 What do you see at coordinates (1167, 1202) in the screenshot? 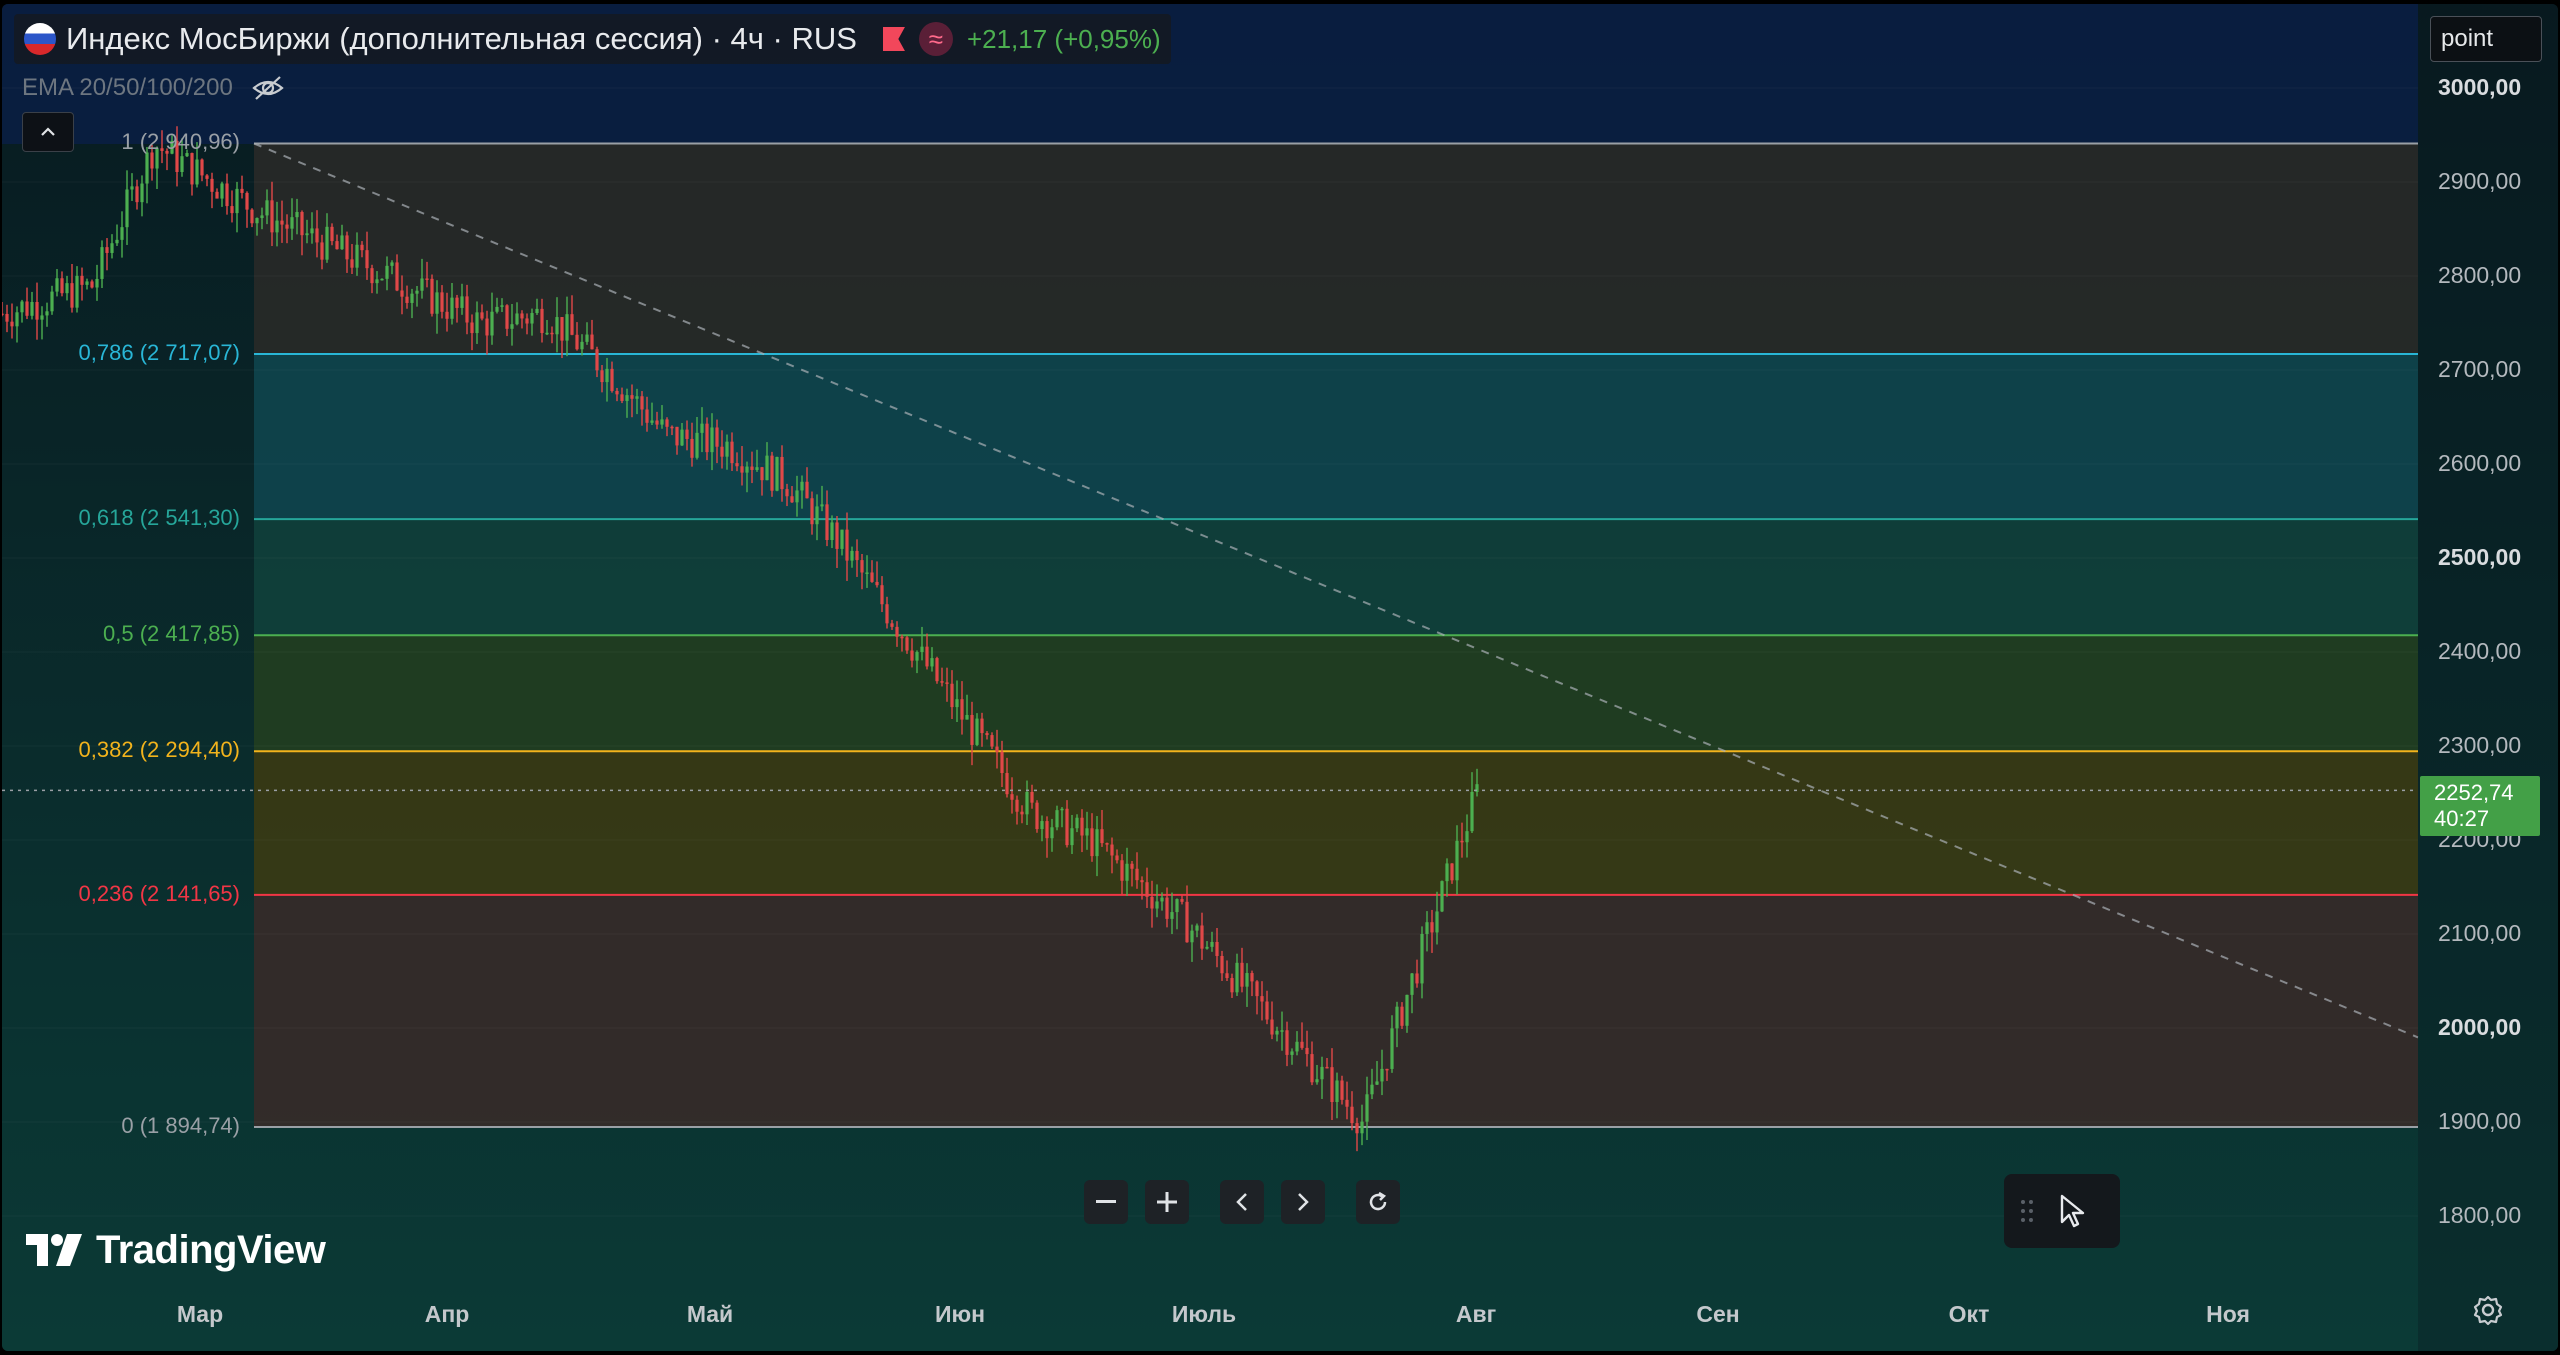
I see `zoom-in-button` at bounding box center [1167, 1202].